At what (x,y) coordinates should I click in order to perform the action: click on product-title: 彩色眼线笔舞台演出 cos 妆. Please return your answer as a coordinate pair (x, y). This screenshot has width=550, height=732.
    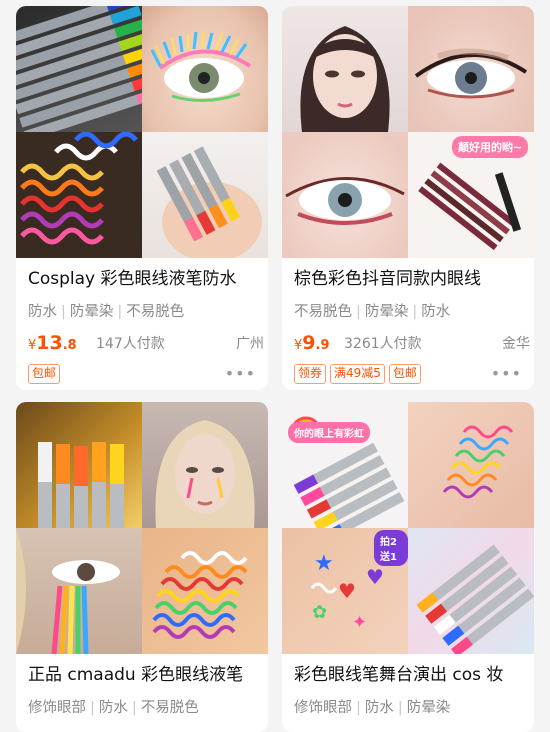
    Looking at the image, I should click on (412, 675).